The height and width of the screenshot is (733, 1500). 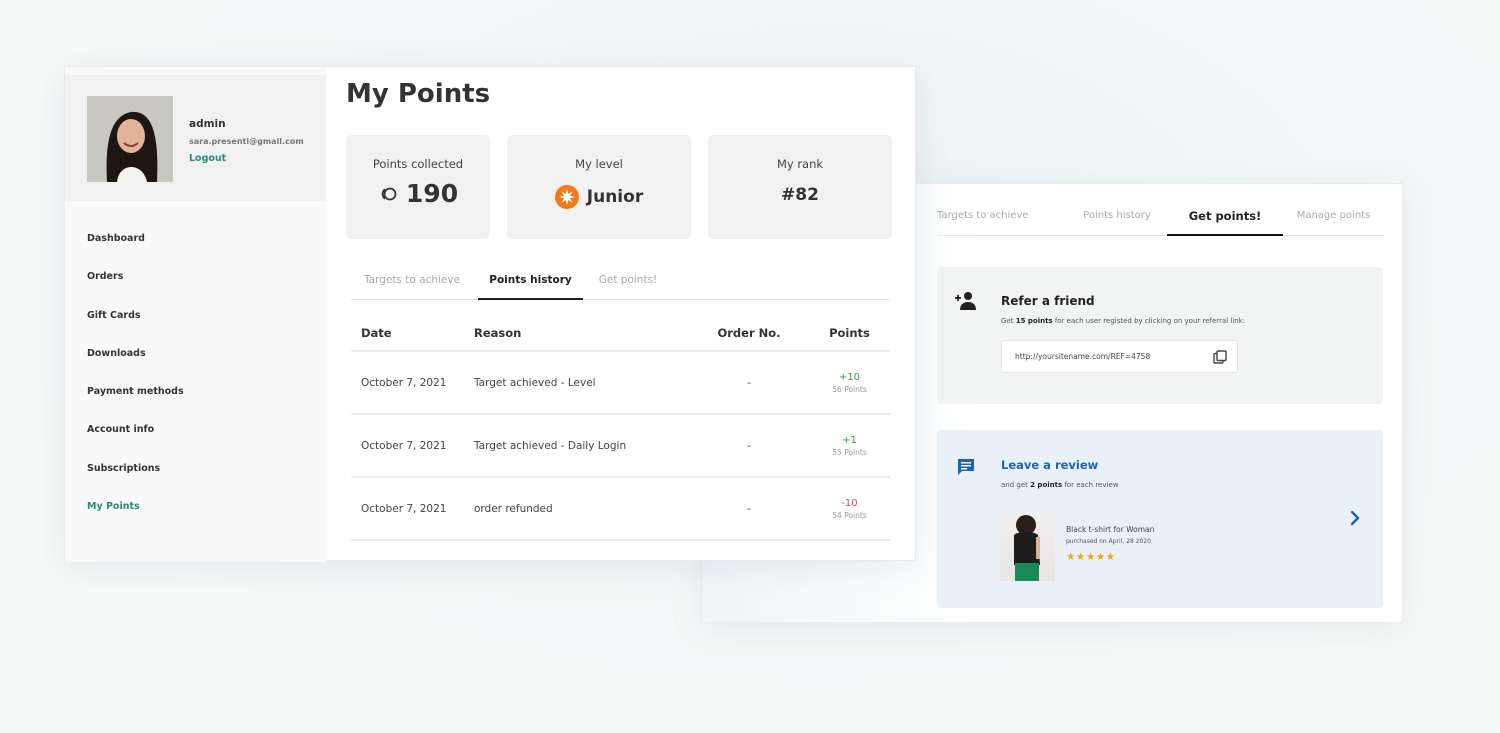 I want to click on chat-message-icon, so click(x=966, y=467).